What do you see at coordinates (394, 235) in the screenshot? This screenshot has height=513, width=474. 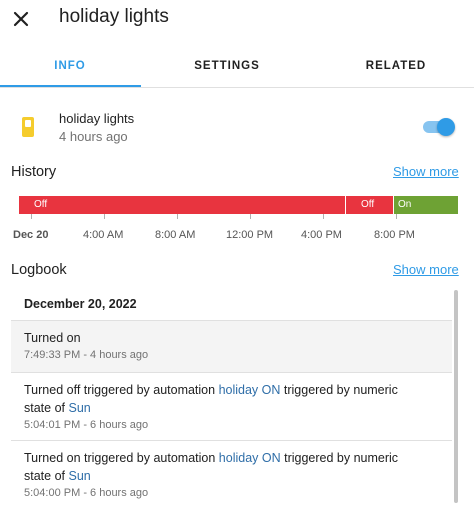 I see `axis-tick-label: 8:00 PM` at bounding box center [394, 235].